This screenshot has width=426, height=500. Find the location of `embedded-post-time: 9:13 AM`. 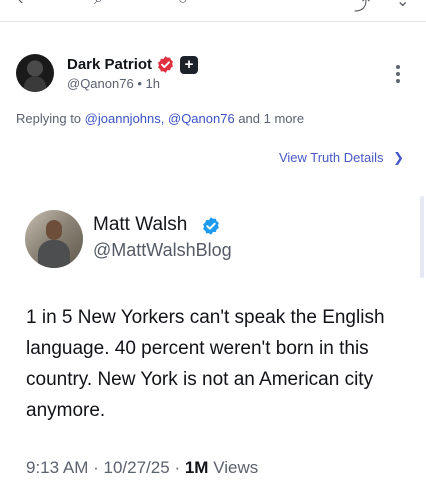

embedded-post-time: 9:13 AM is located at coordinates (57, 467).